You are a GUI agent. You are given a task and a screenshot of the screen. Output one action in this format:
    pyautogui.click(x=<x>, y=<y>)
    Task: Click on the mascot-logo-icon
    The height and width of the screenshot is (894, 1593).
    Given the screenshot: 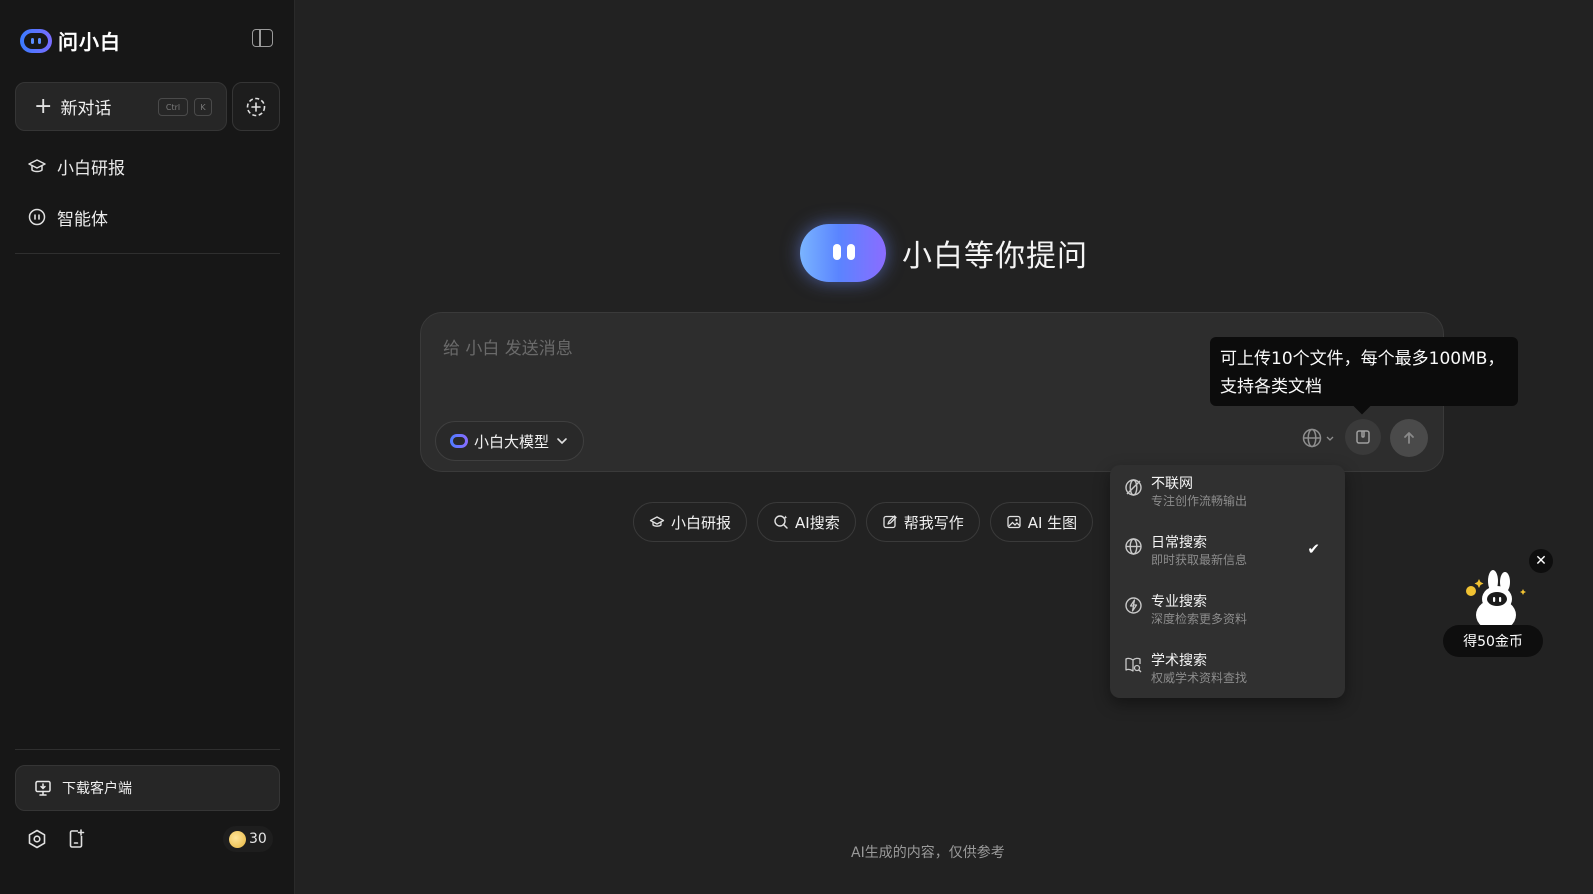 What is the action you would take?
    pyautogui.click(x=843, y=253)
    